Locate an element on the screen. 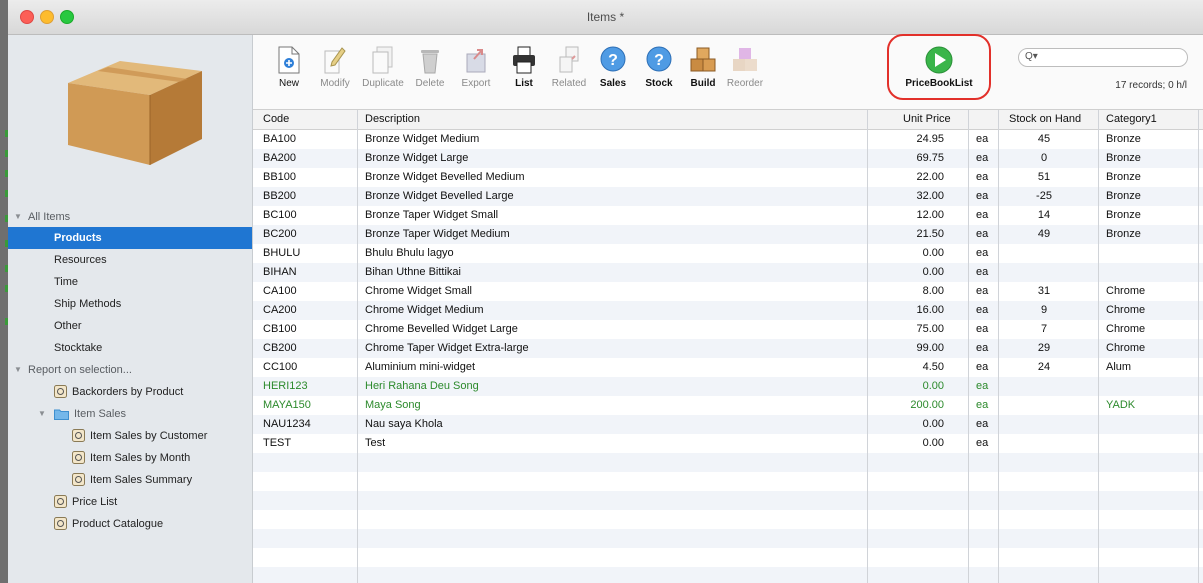 This screenshot has width=1203, height=583. cell-description: Bhulu Bhulu lagyo is located at coordinates (409, 253).